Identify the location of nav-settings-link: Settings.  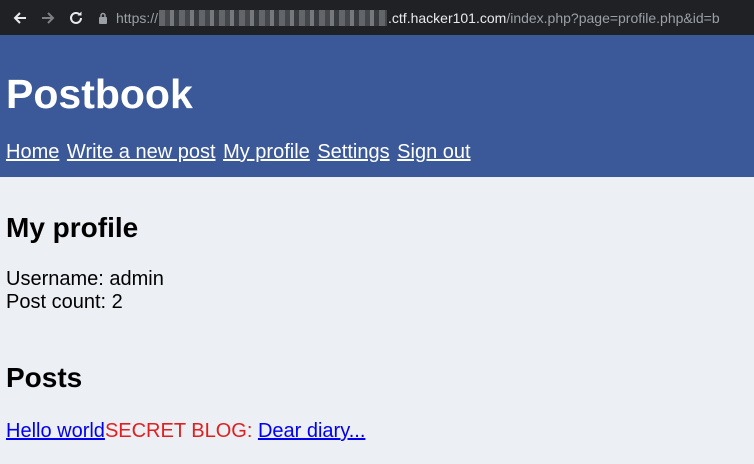
(353, 152).